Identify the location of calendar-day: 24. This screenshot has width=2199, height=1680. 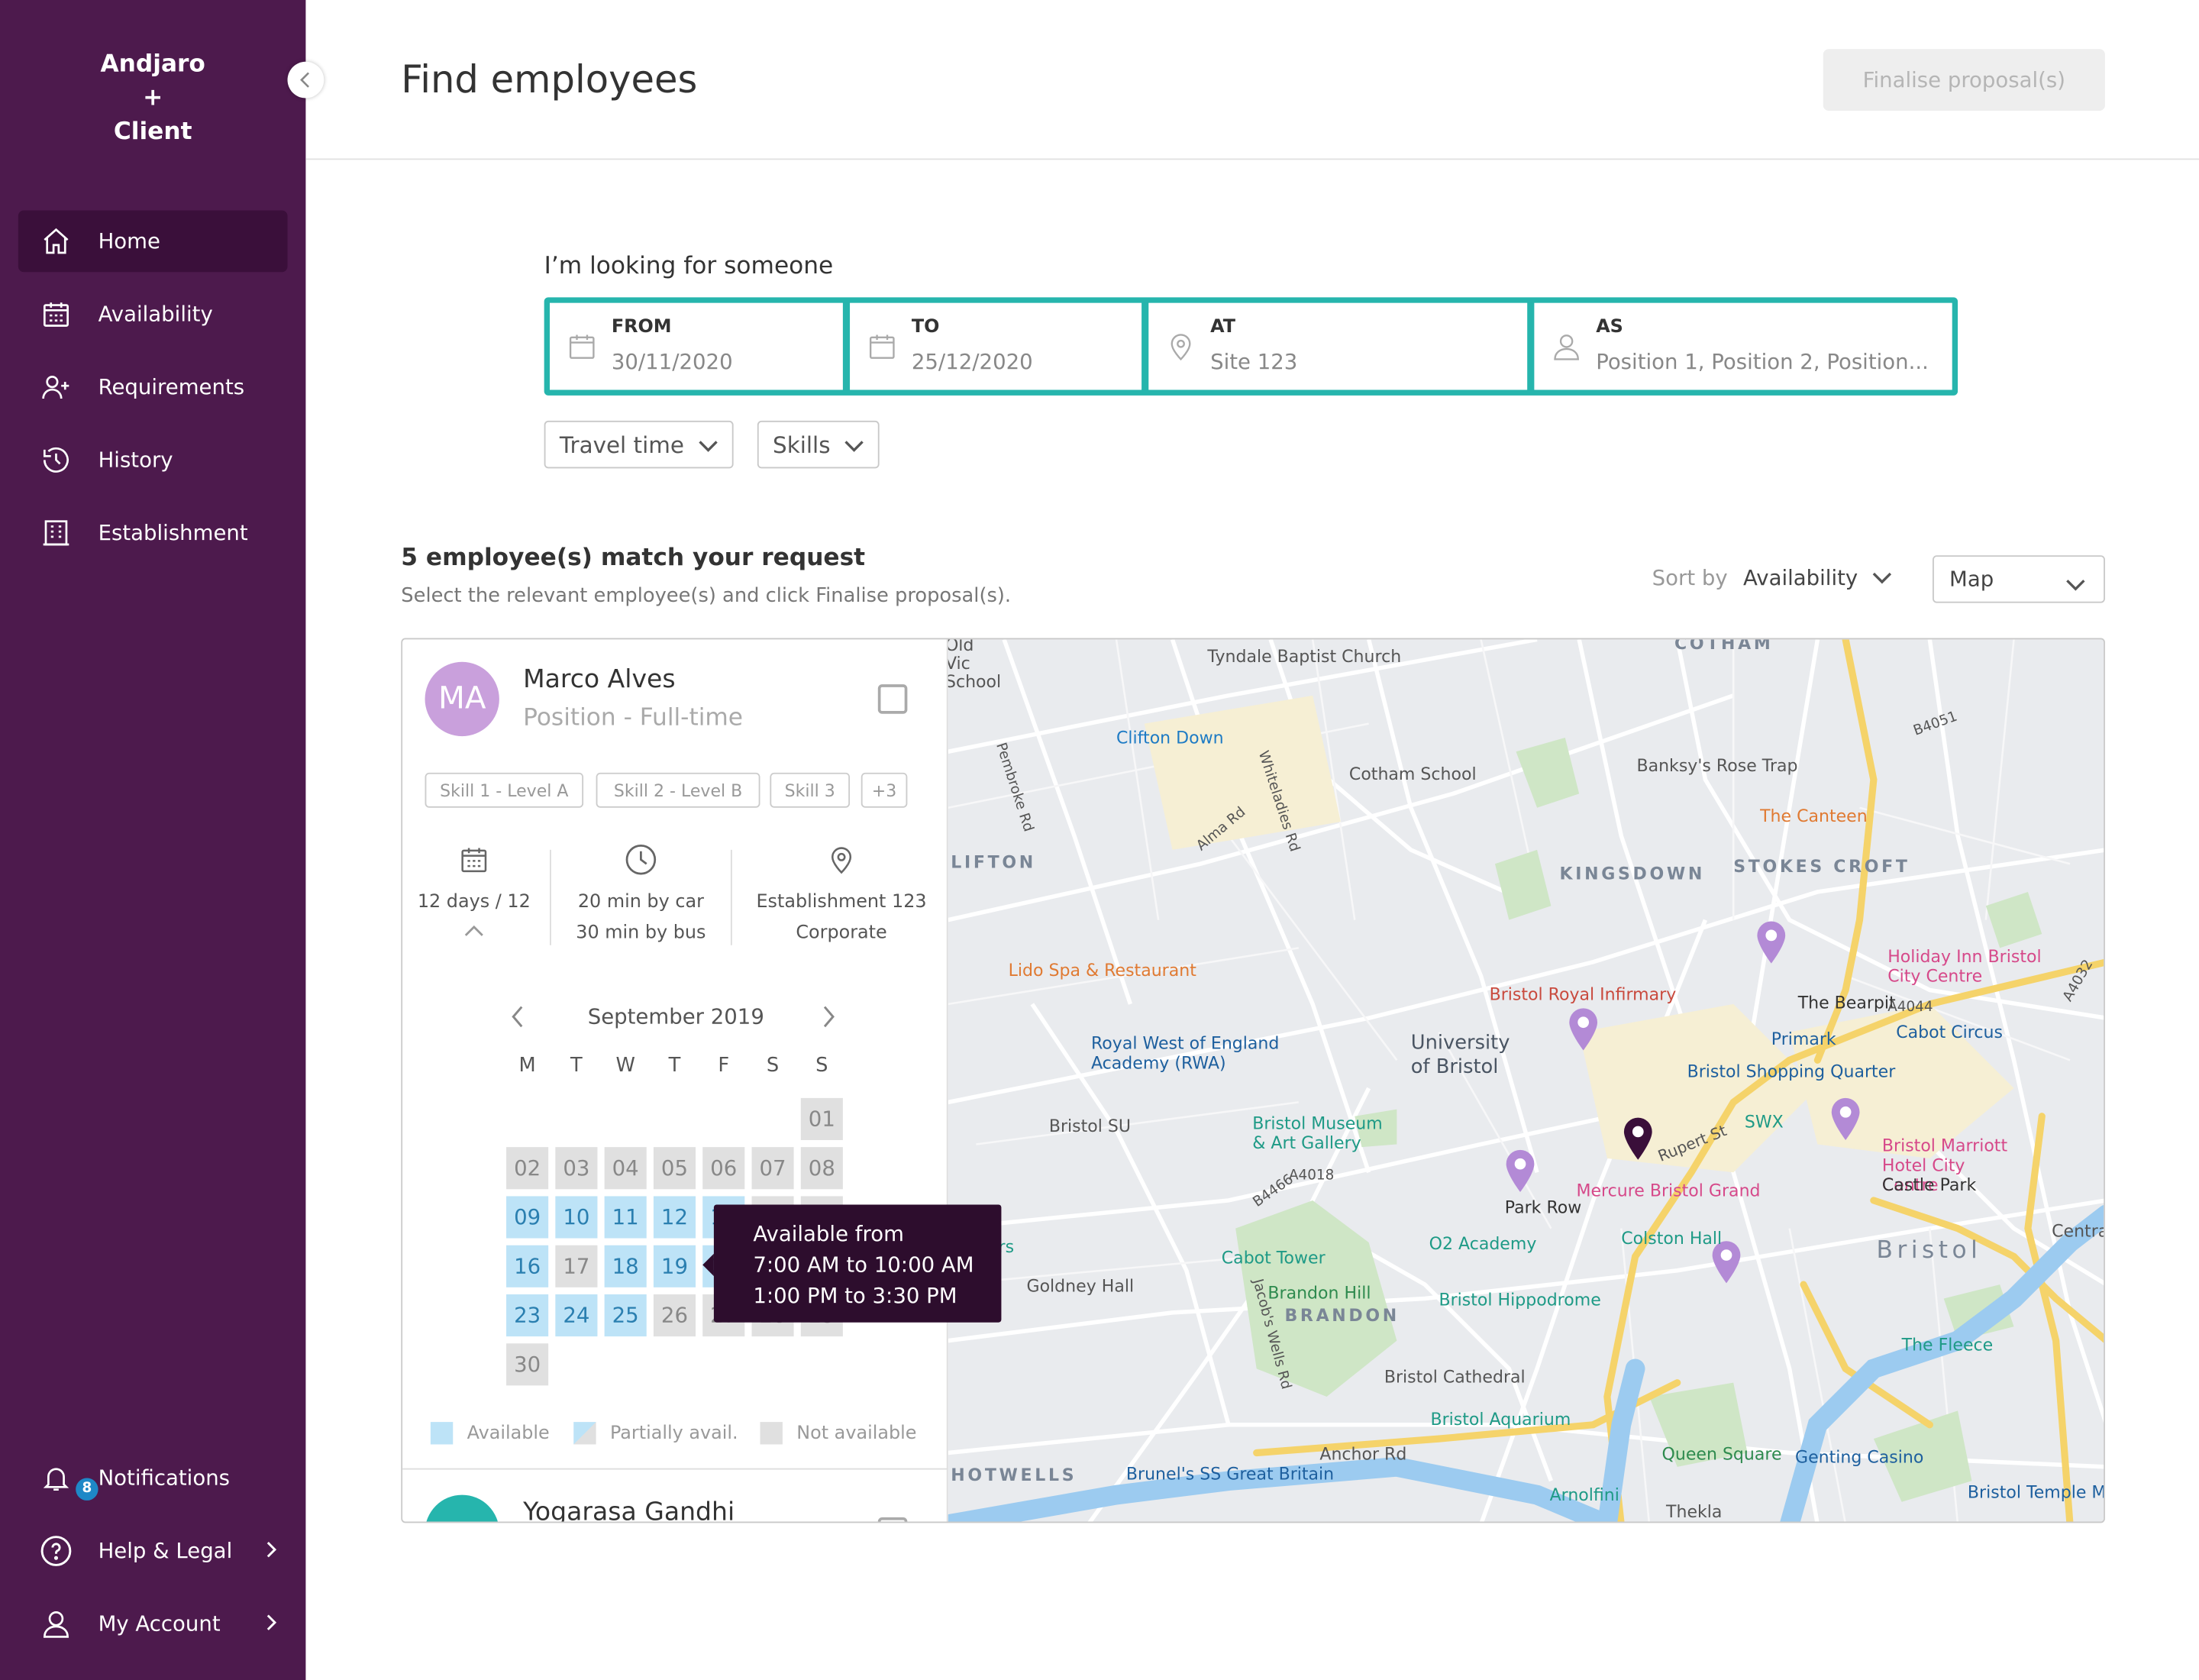
(576, 1315).